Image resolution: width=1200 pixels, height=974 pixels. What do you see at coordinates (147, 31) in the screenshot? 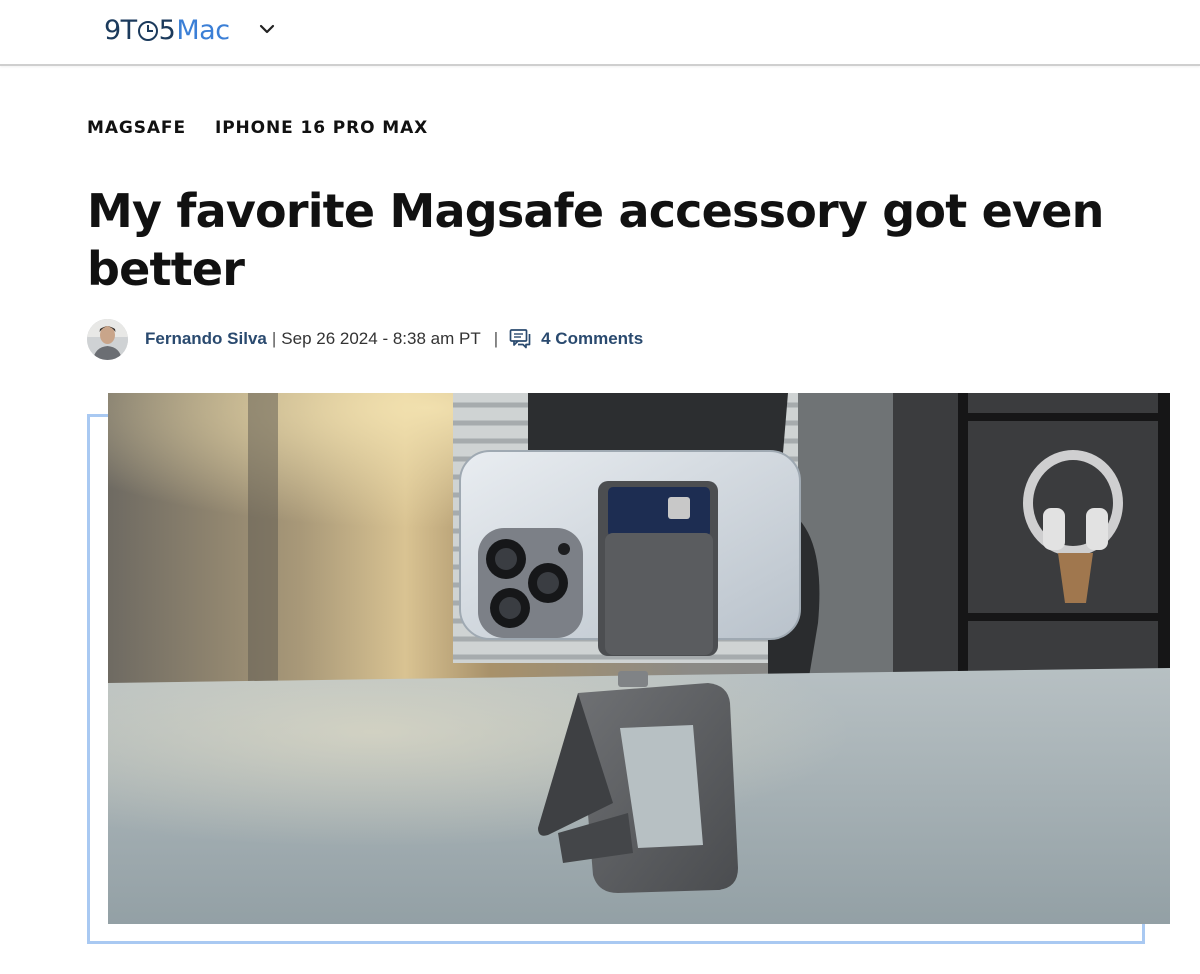
I see `clock-icon` at bounding box center [147, 31].